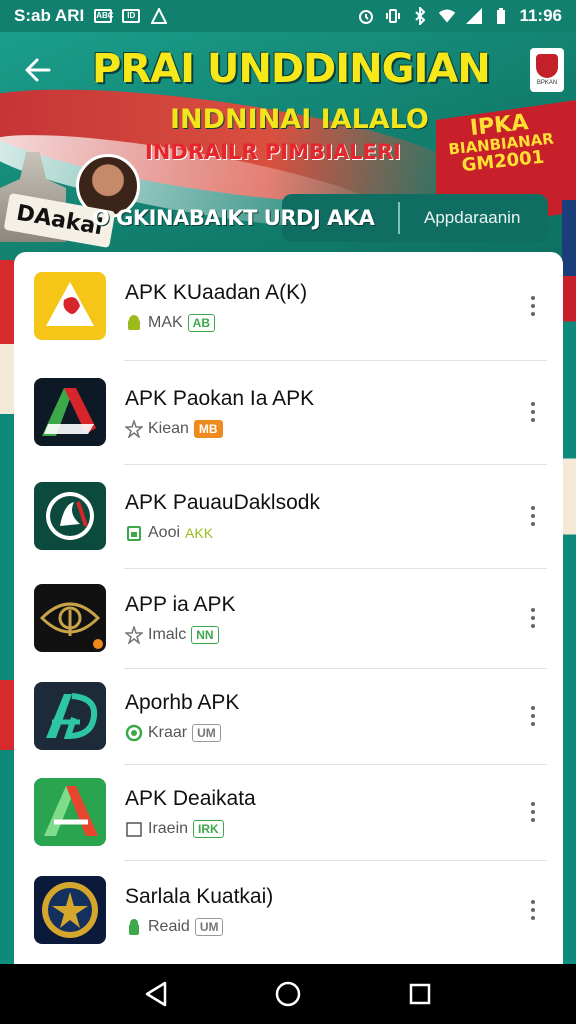 The height and width of the screenshot is (1024, 576). What do you see at coordinates (393, 16) in the screenshot?
I see `vibrate-icon` at bounding box center [393, 16].